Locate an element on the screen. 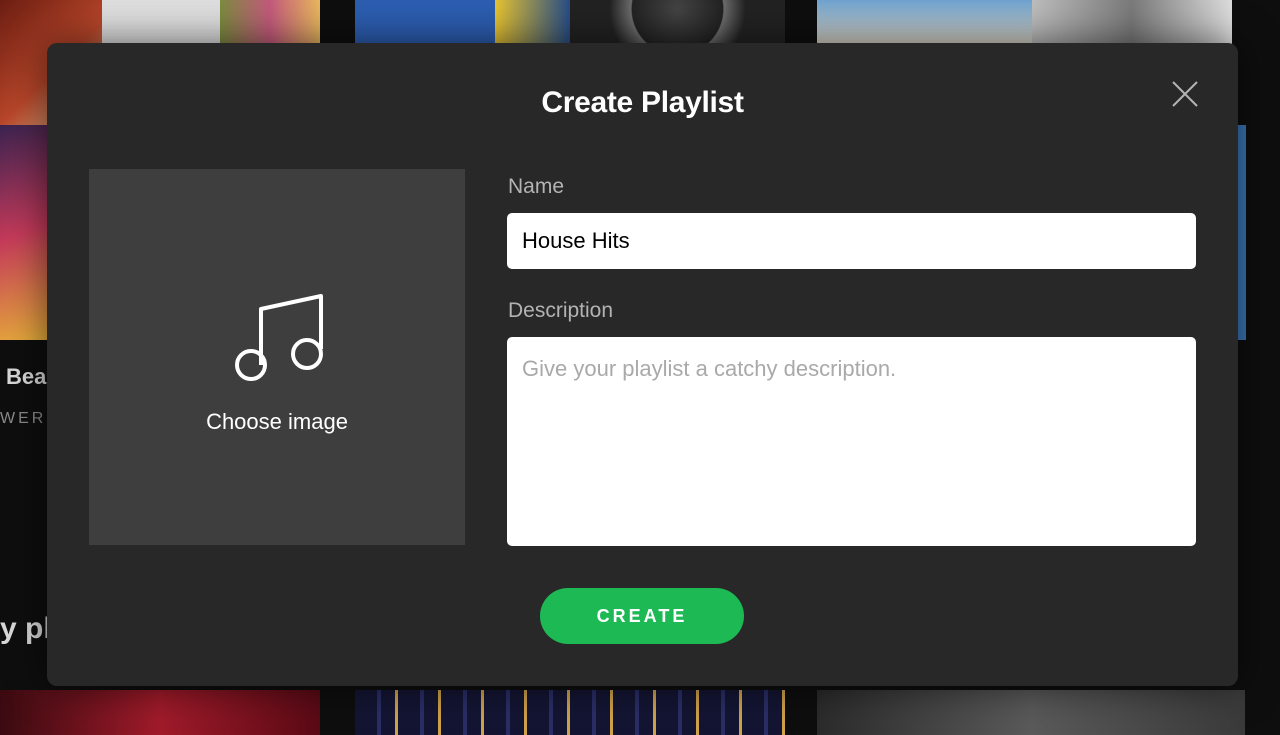 The width and height of the screenshot is (1280, 735). name-label: Name is located at coordinates (536, 186).